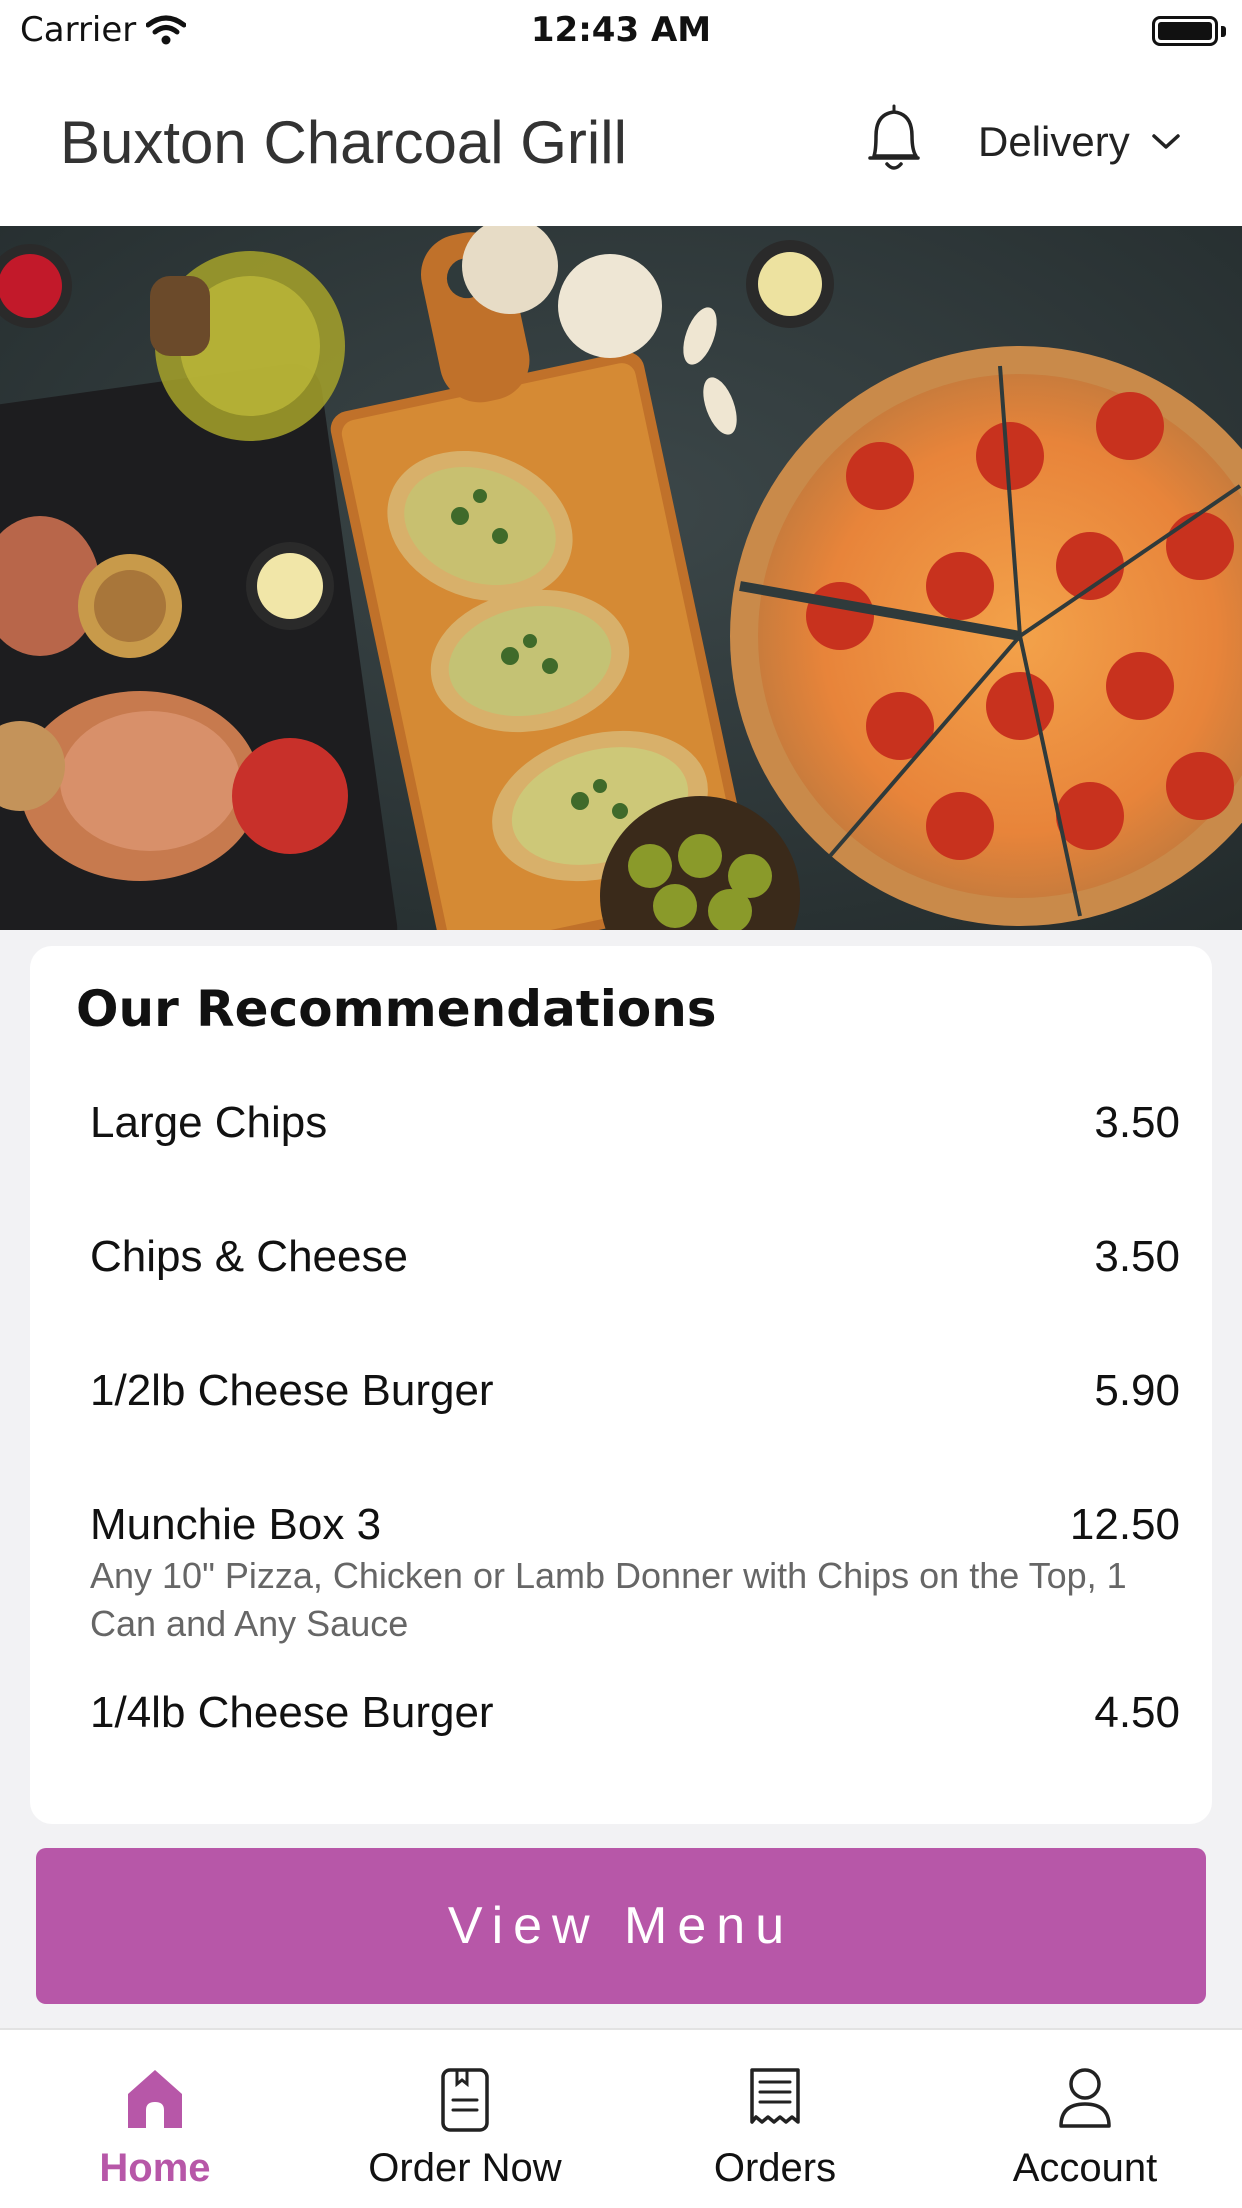 The height and width of the screenshot is (2208, 1242). Describe the element at coordinates (396, 1009) in the screenshot. I see `recommendations-title: Our Recommendations` at that location.